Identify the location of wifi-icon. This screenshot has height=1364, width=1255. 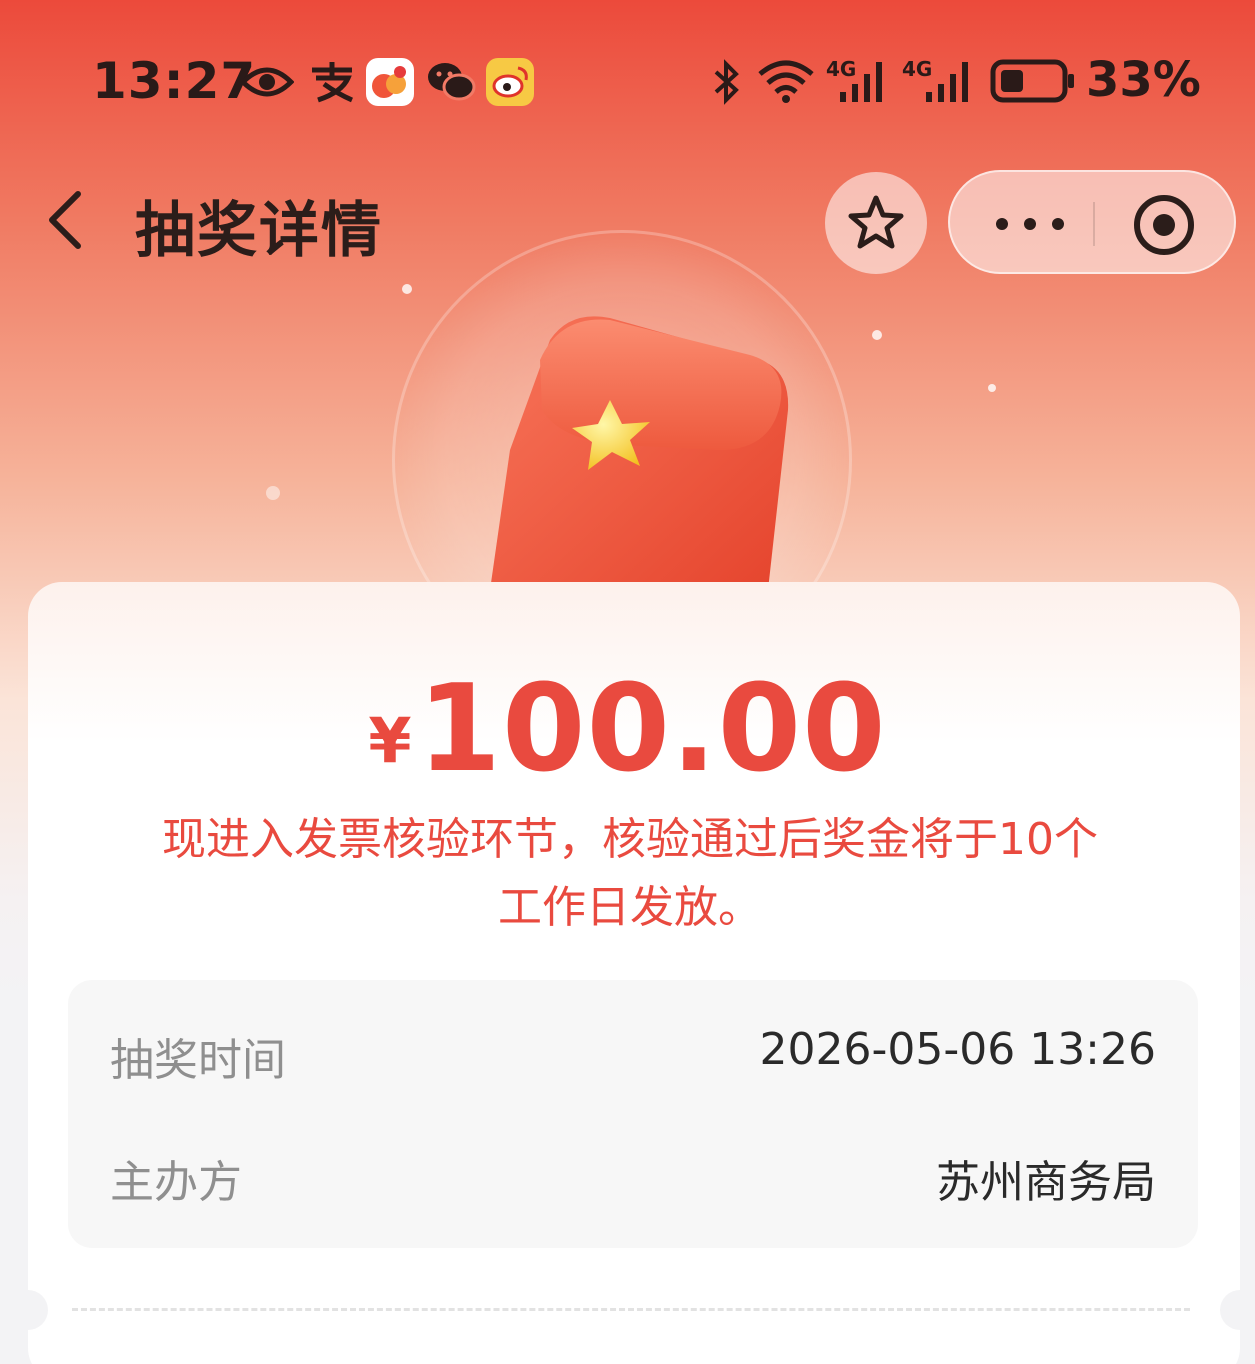
(786, 81).